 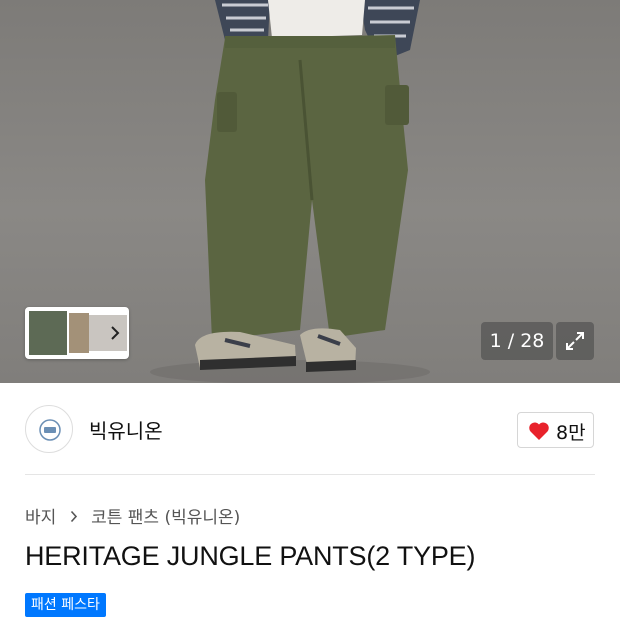 I want to click on expand-button, so click(x=575, y=341).